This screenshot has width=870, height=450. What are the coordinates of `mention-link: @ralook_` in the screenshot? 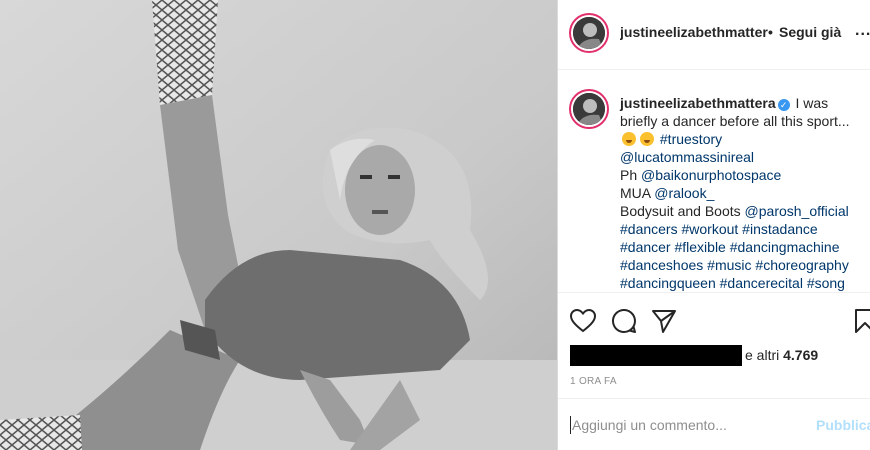 It's located at (684, 193).